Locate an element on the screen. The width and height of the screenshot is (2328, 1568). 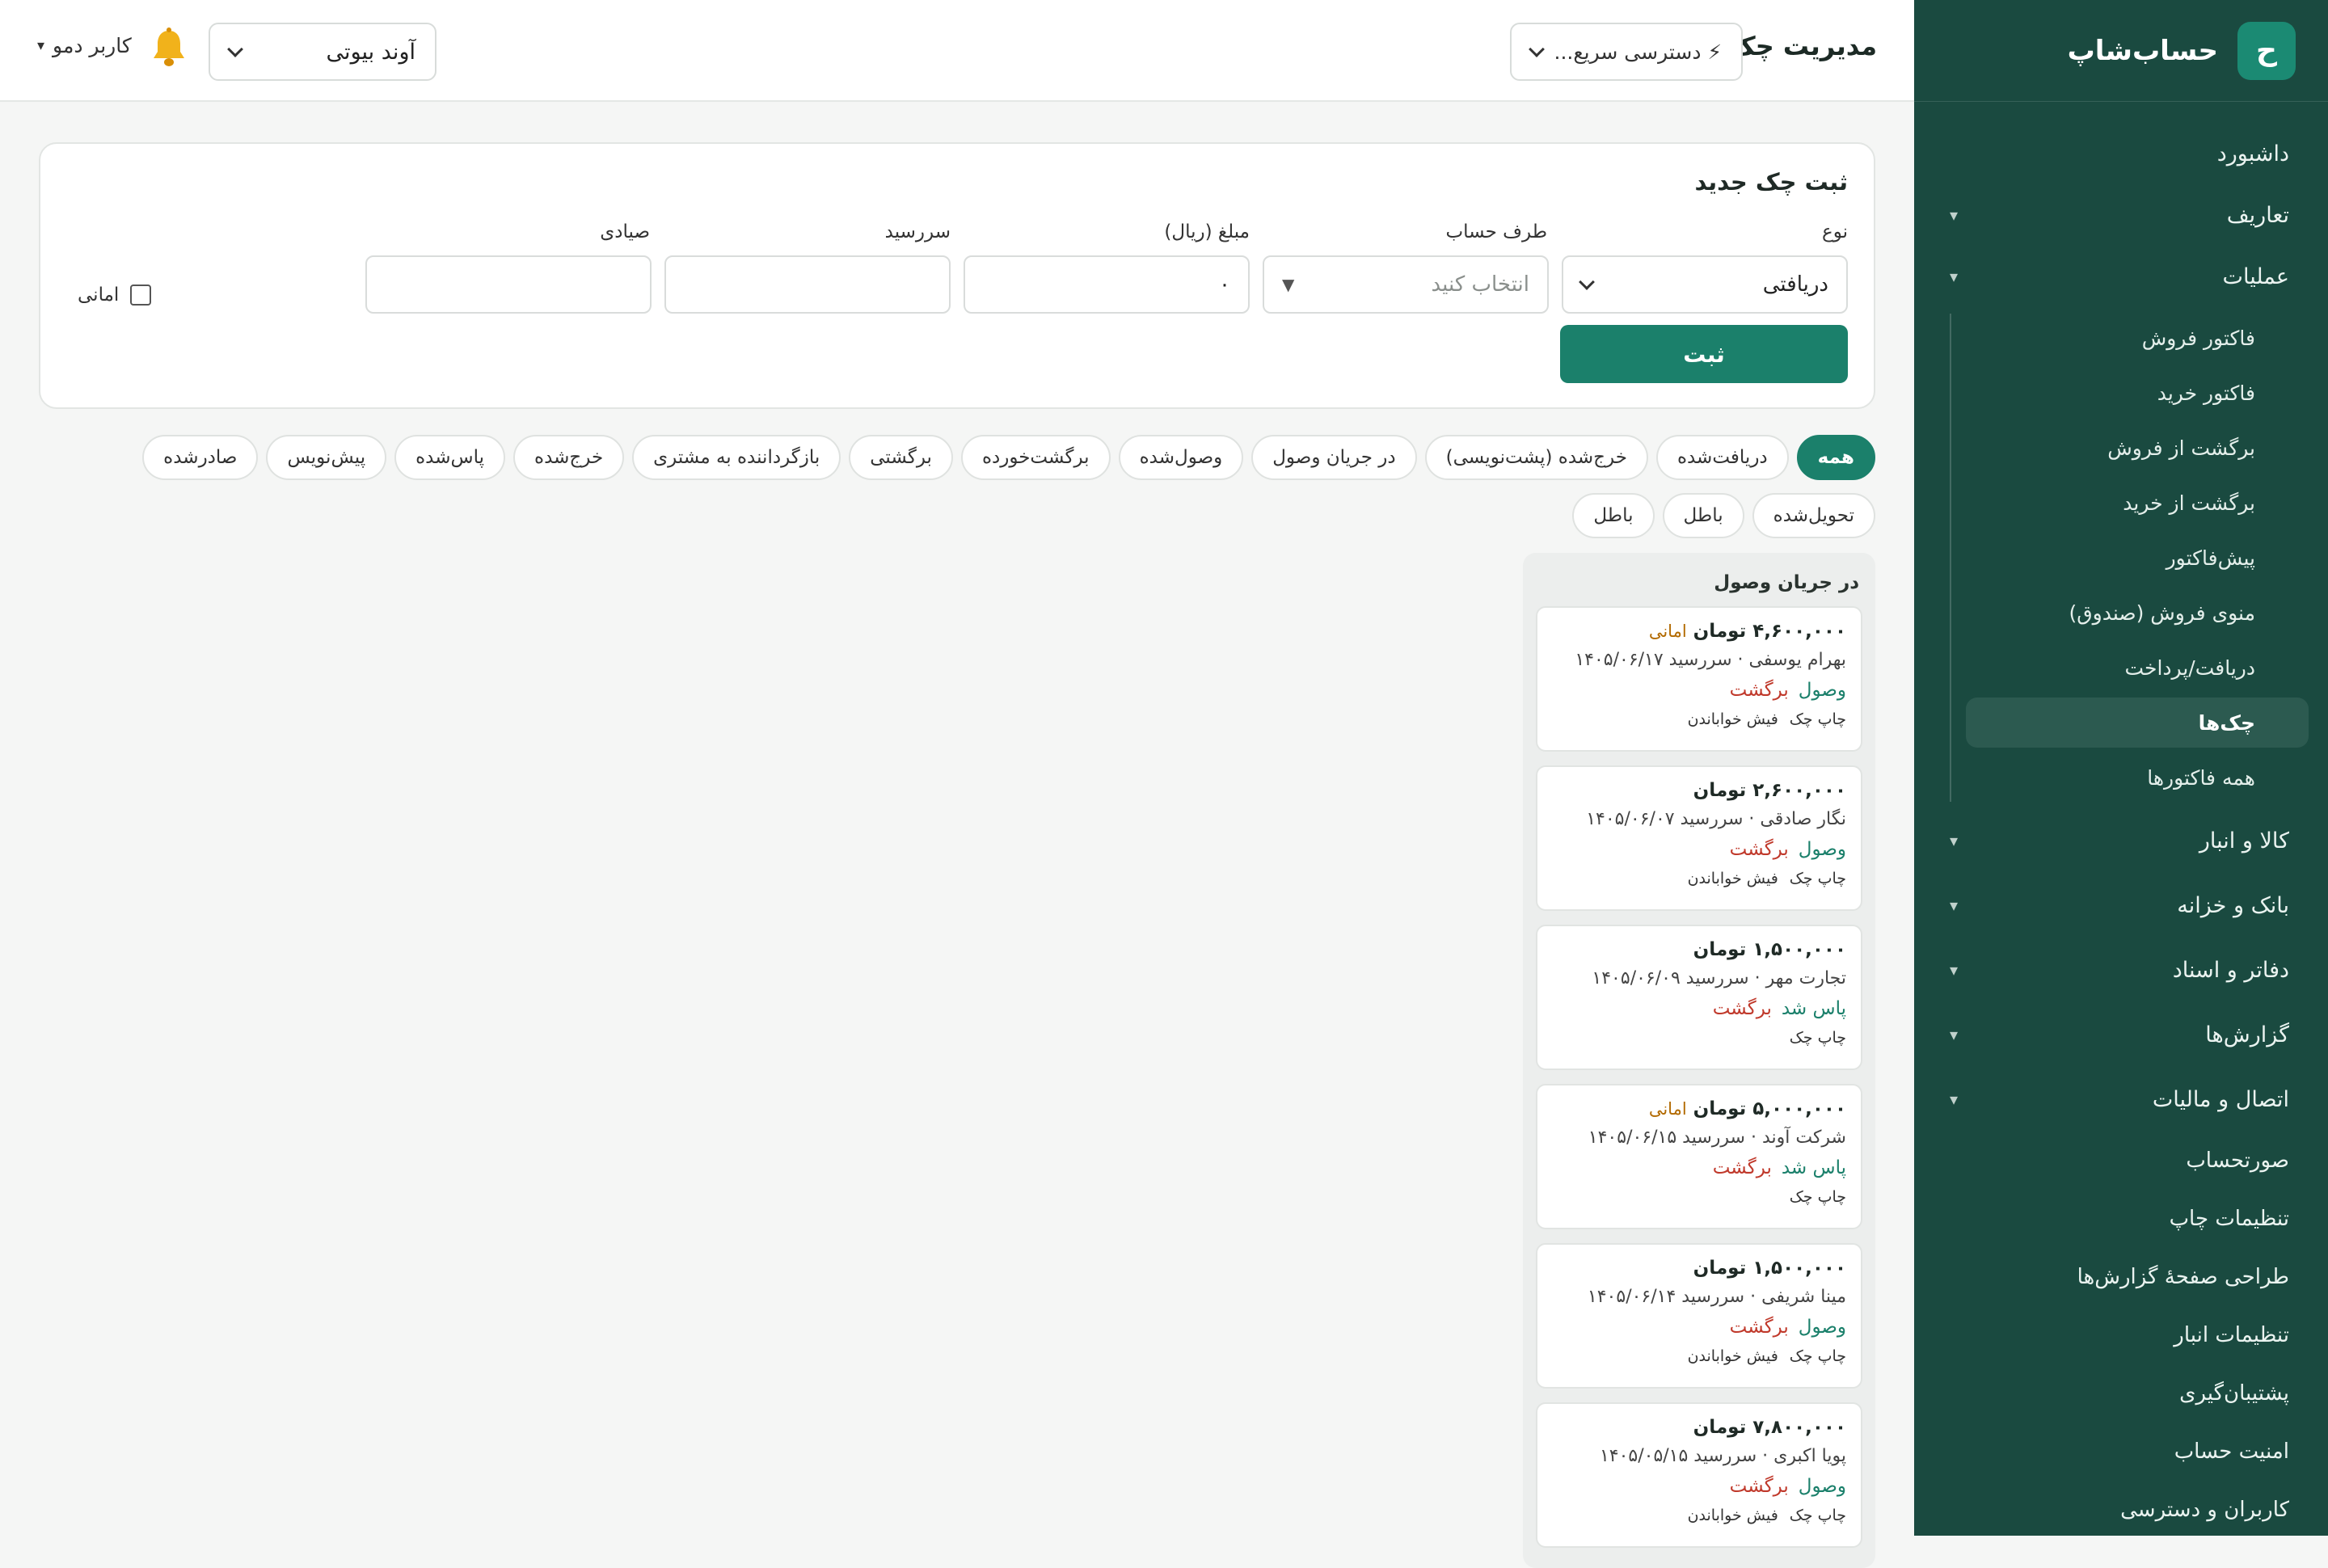
sidebar-item-pos: منوی فروش (صندوق) is located at coordinates (2139, 612).